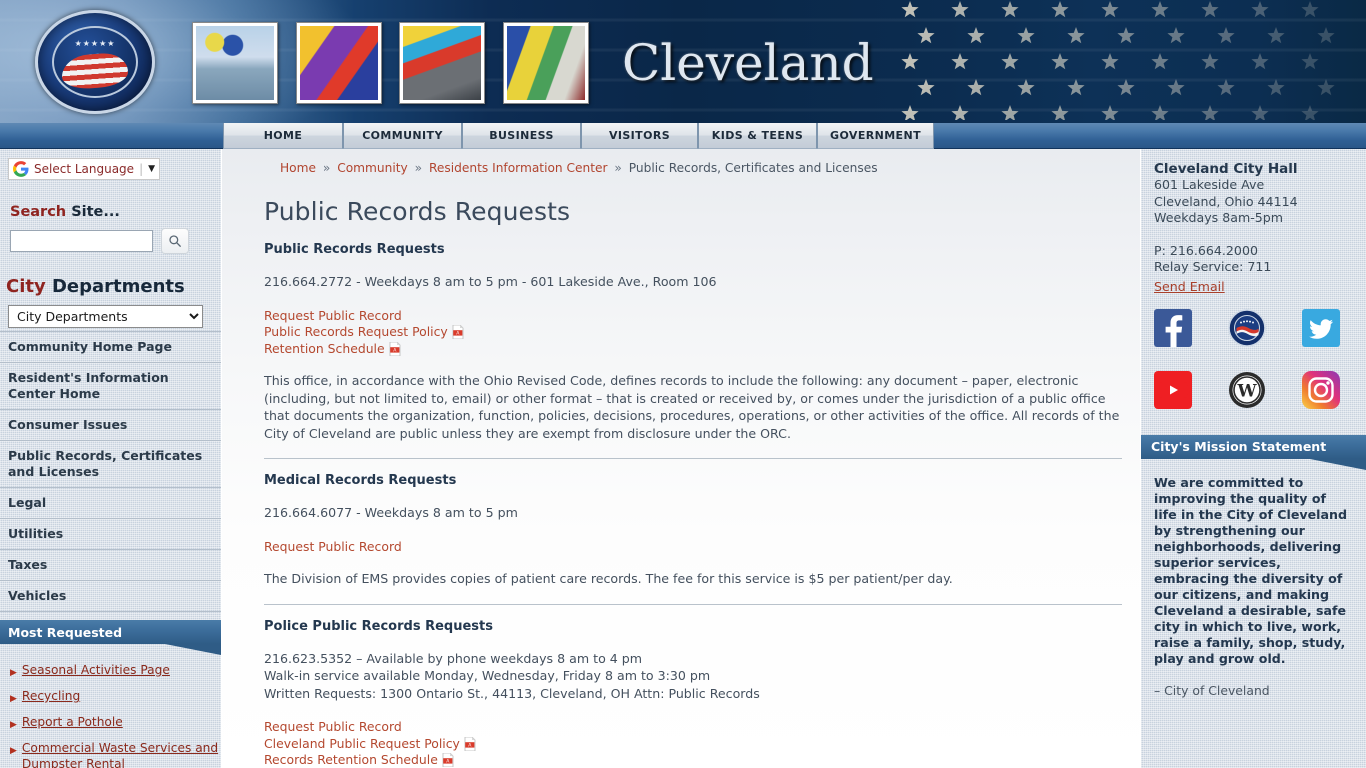  I want to click on city-seal-logo: ★★★★★, so click(95, 62).